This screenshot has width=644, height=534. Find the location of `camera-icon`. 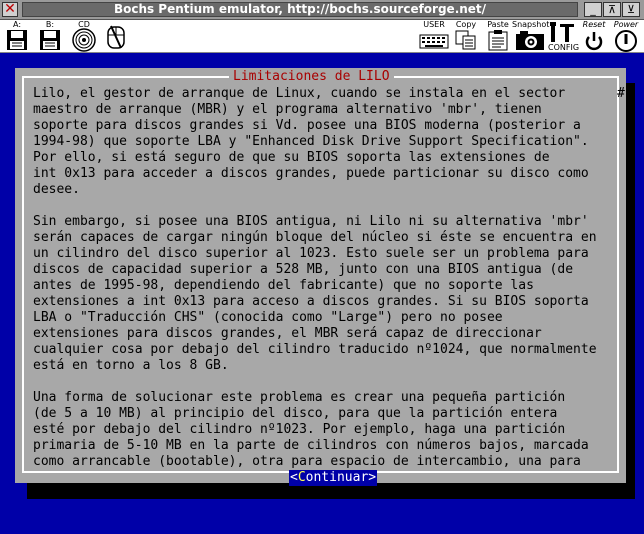

camera-icon is located at coordinates (530, 40).